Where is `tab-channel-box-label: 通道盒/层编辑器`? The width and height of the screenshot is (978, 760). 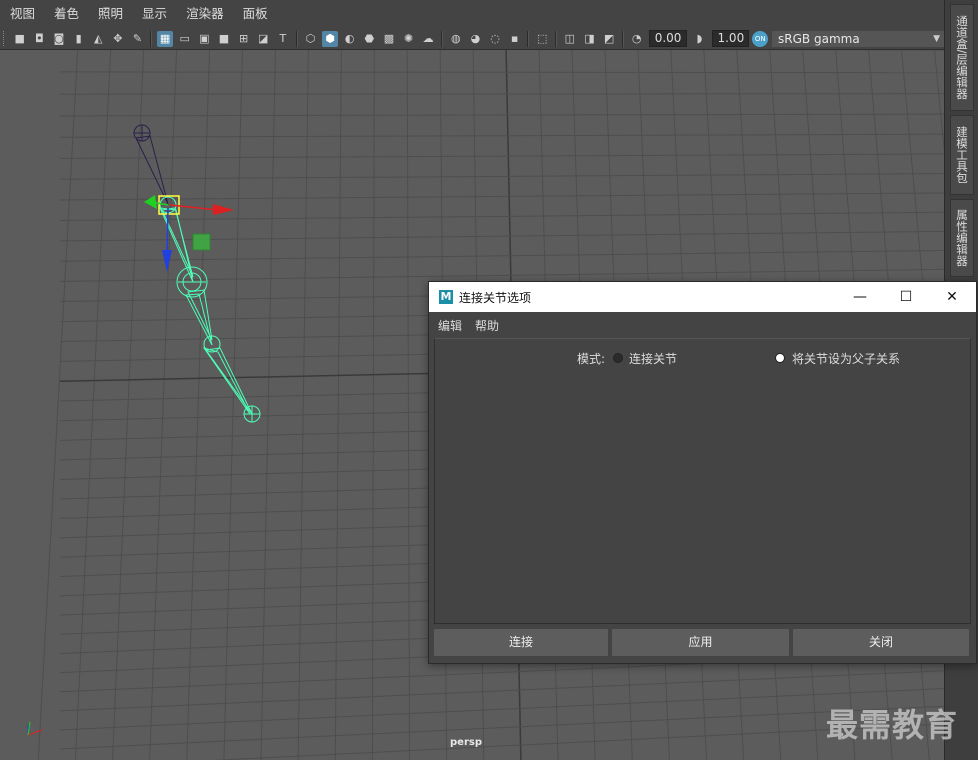
tab-channel-box-label: 通道盒/层编辑器 is located at coordinates (962, 57).